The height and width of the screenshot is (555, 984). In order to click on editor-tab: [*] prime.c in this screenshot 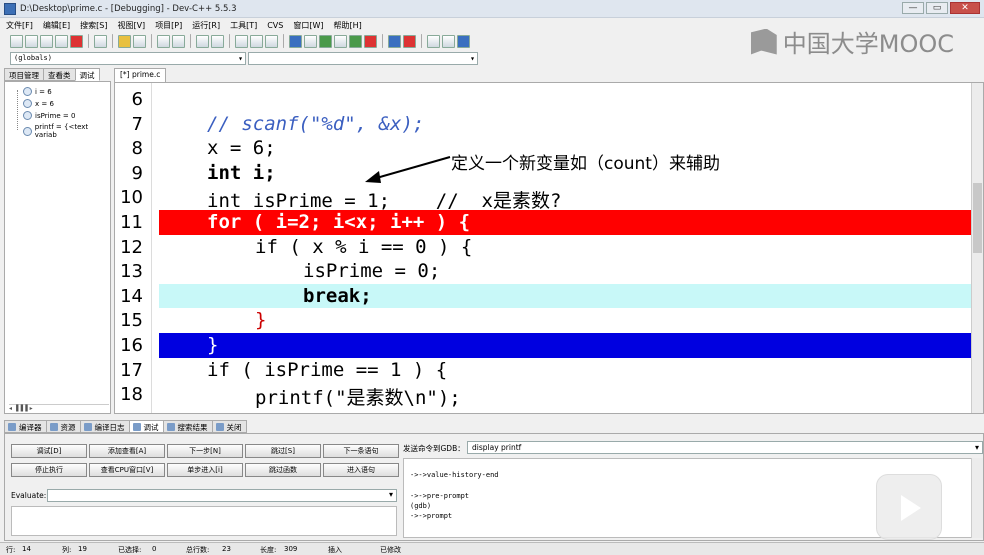, I will do `click(140, 75)`.